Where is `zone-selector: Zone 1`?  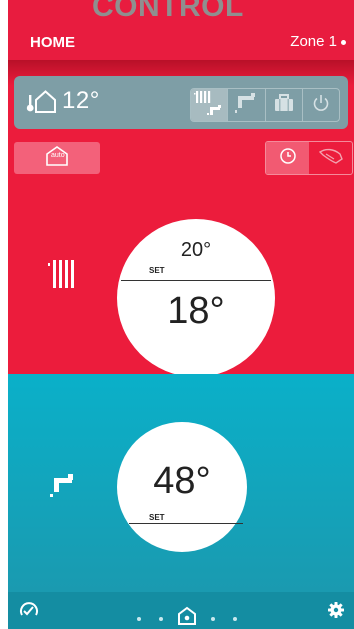
zone-selector: Zone 1 is located at coordinates (318, 41).